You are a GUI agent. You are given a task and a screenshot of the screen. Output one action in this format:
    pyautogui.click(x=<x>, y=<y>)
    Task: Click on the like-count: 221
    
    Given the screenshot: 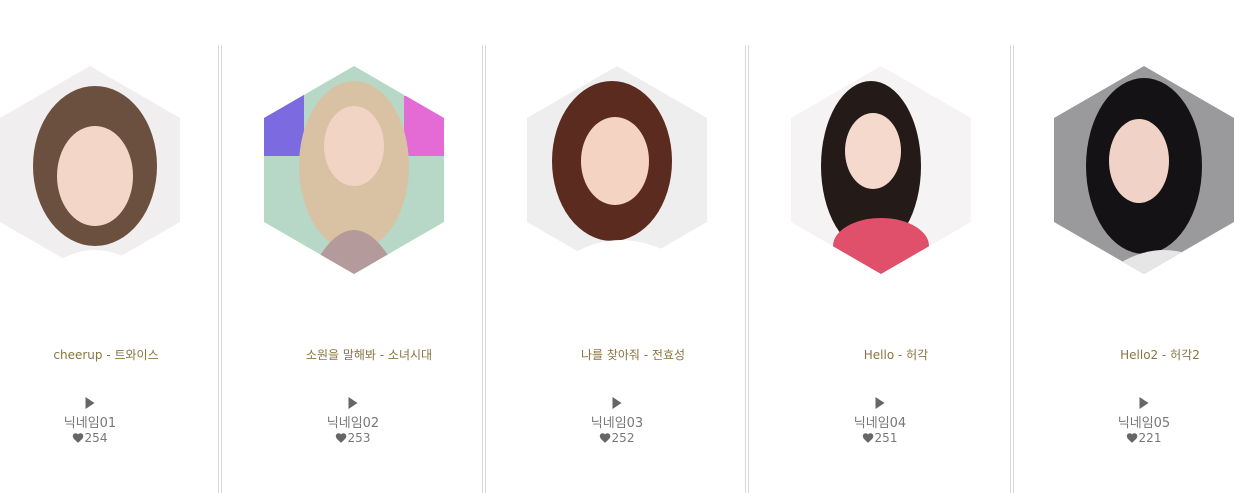 What is the action you would take?
    pyautogui.click(x=1144, y=438)
    